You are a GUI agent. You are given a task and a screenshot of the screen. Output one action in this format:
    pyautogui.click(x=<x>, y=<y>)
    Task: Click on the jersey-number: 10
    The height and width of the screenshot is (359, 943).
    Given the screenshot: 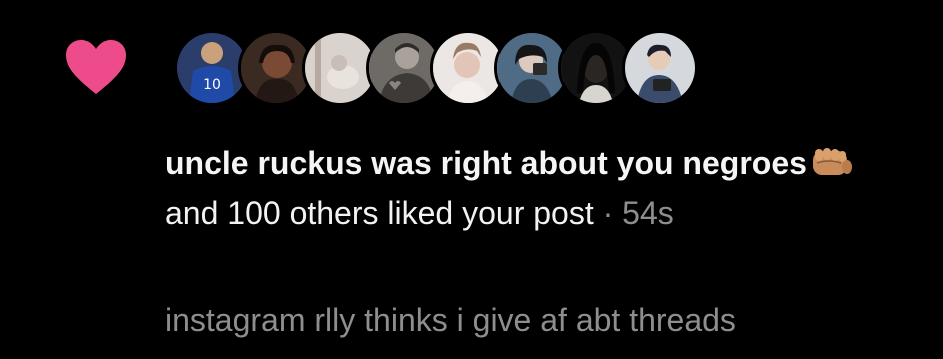 What is the action you would take?
    pyautogui.click(x=212, y=85)
    